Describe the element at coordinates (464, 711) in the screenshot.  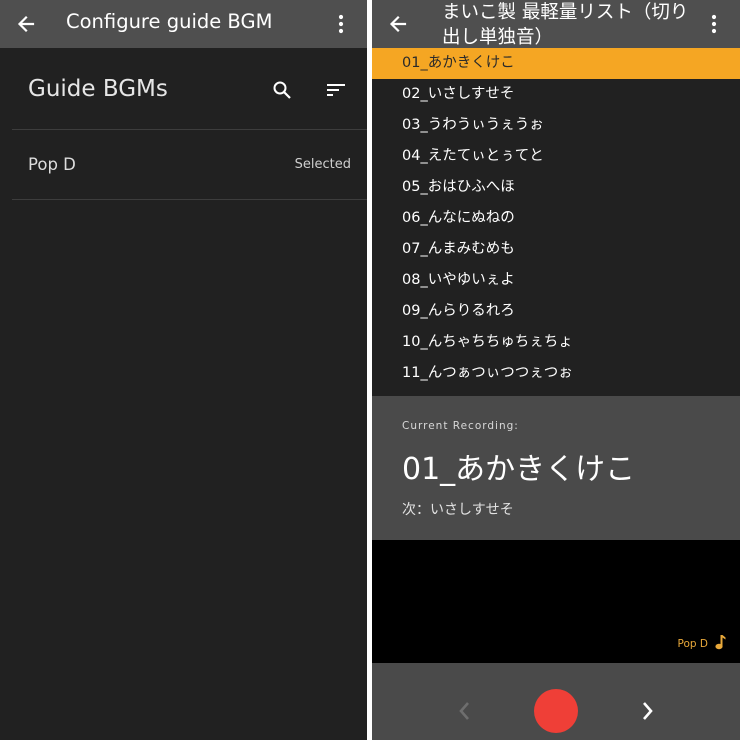
I see `chevron-left-icon` at that location.